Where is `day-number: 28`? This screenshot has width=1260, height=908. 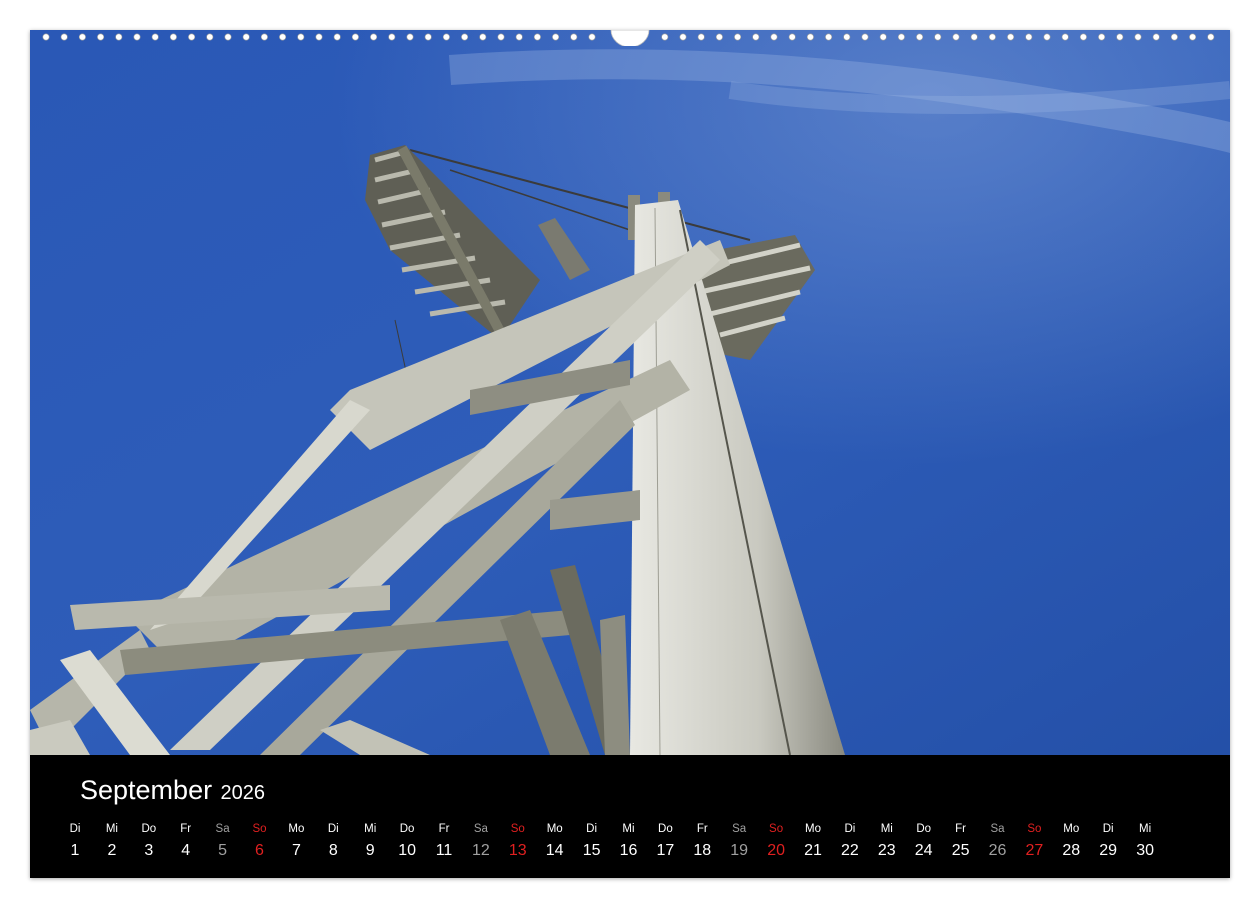
day-number: 28 is located at coordinates (1071, 850).